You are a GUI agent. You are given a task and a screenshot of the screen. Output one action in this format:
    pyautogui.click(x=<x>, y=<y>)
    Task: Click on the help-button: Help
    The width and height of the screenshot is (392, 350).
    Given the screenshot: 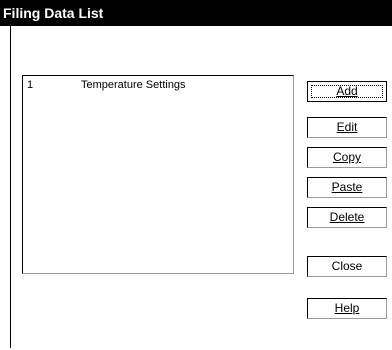 What is the action you would take?
    pyautogui.click(x=347, y=308)
    